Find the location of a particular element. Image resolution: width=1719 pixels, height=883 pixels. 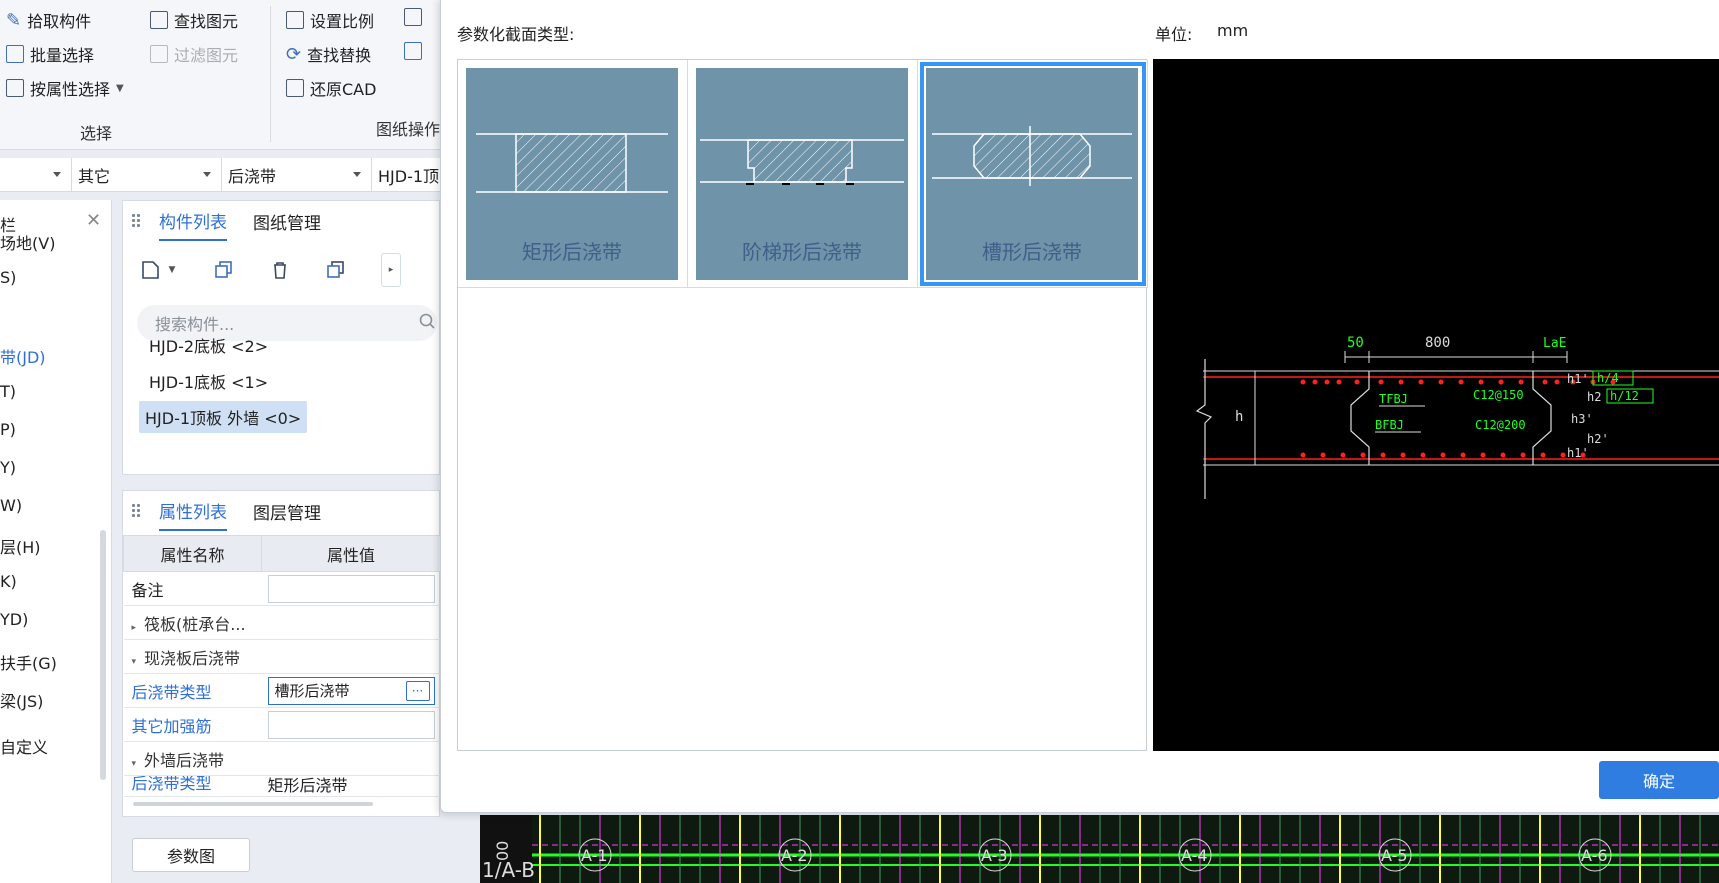

parameter-diagram-button: 参数图 is located at coordinates (191, 855).